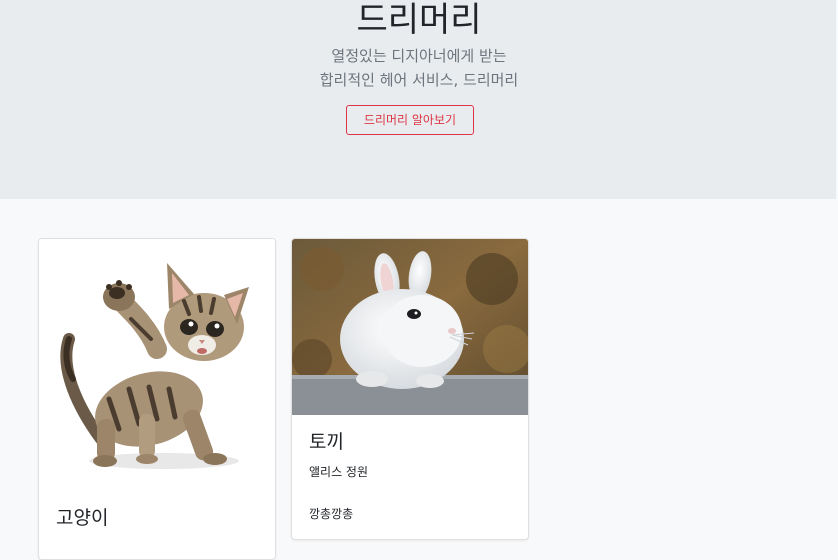  What do you see at coordinates (419, 56) in the screenshot?
I see `hero-subtitle-line1: 열정있는 디지아너에게 받는` at bounding box center [419, 56].